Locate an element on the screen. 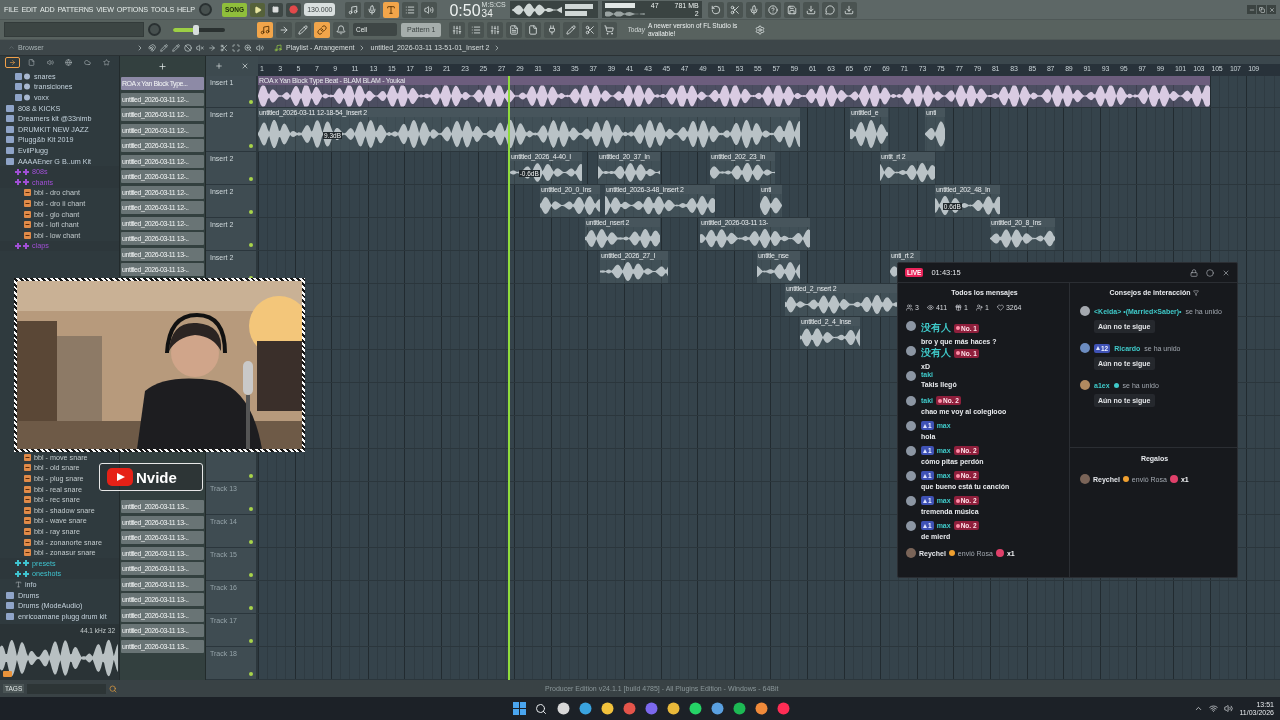 The width and height of the screenshot is (1280, 720). channel-name: Nvide is located at coordinates (156, 477).